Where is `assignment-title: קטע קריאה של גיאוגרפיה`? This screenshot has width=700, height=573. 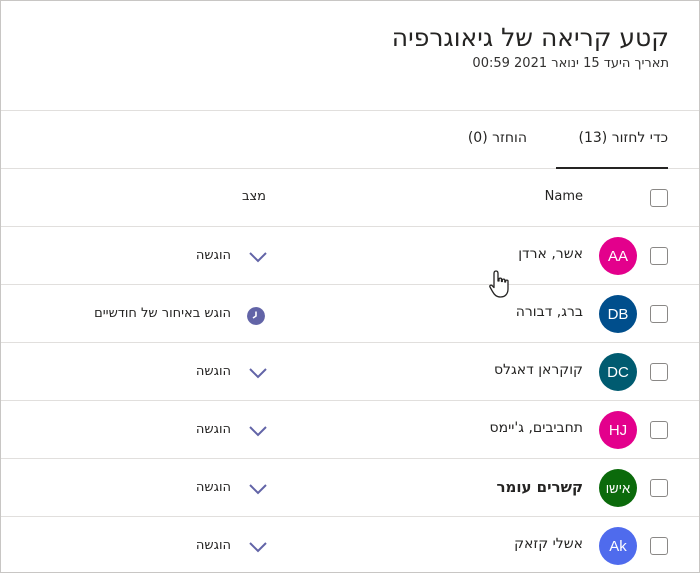
assignment-title: קטע קריאה של גיאוגרפיה is located at coordinates (530, 37).